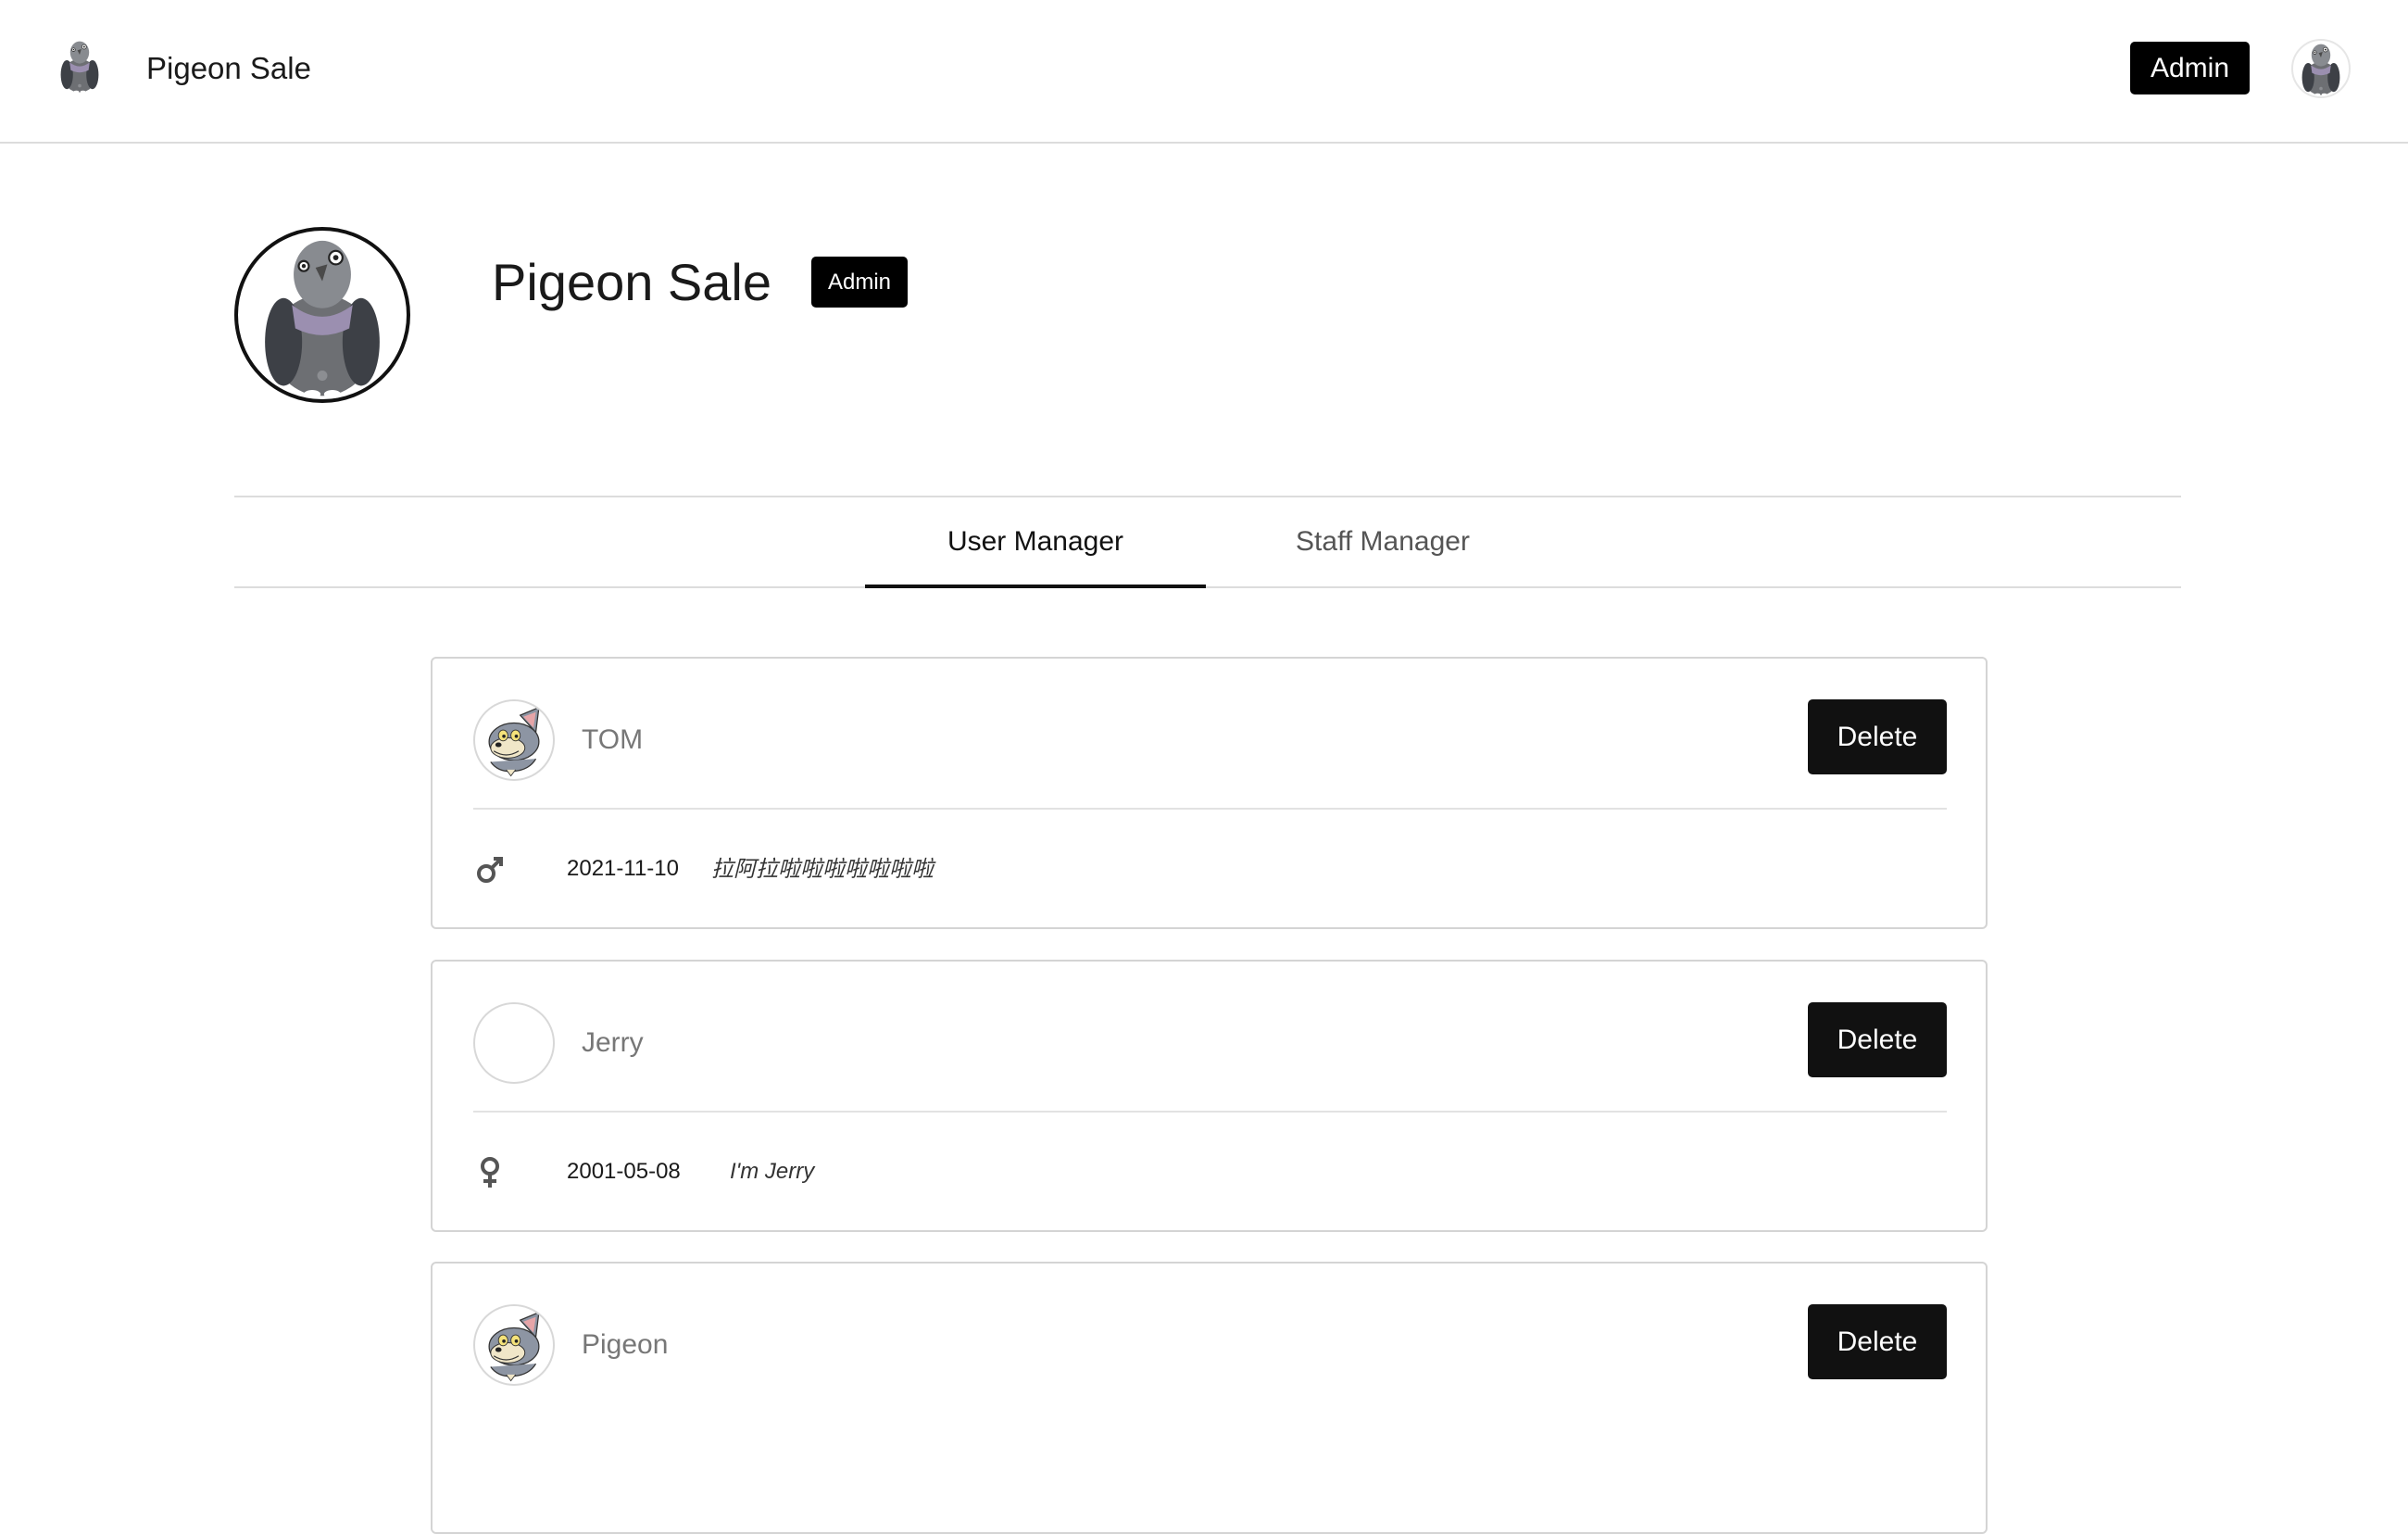 The width and height of the screenshot is (2408, 1534). I want to click on user-name: Jerry, so click(613, 1042).